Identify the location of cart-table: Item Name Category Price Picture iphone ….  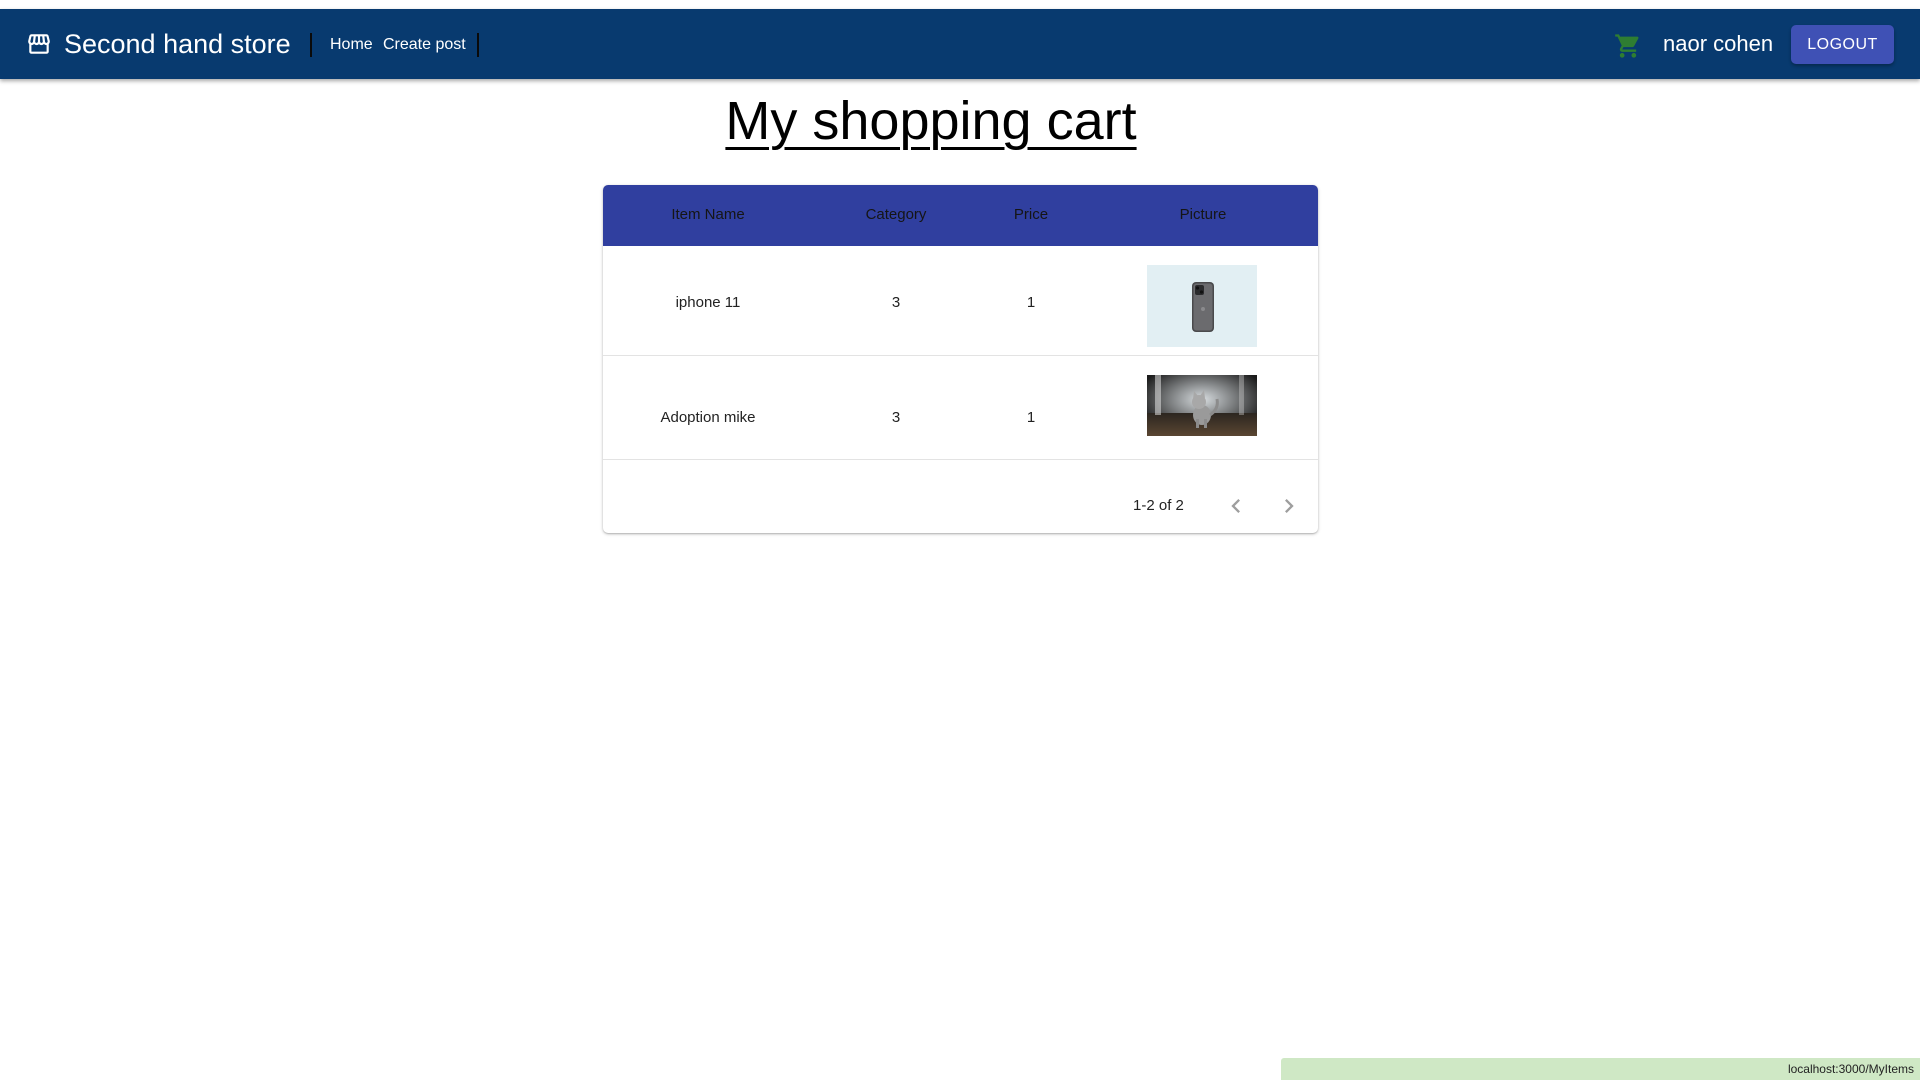
(960, 359).